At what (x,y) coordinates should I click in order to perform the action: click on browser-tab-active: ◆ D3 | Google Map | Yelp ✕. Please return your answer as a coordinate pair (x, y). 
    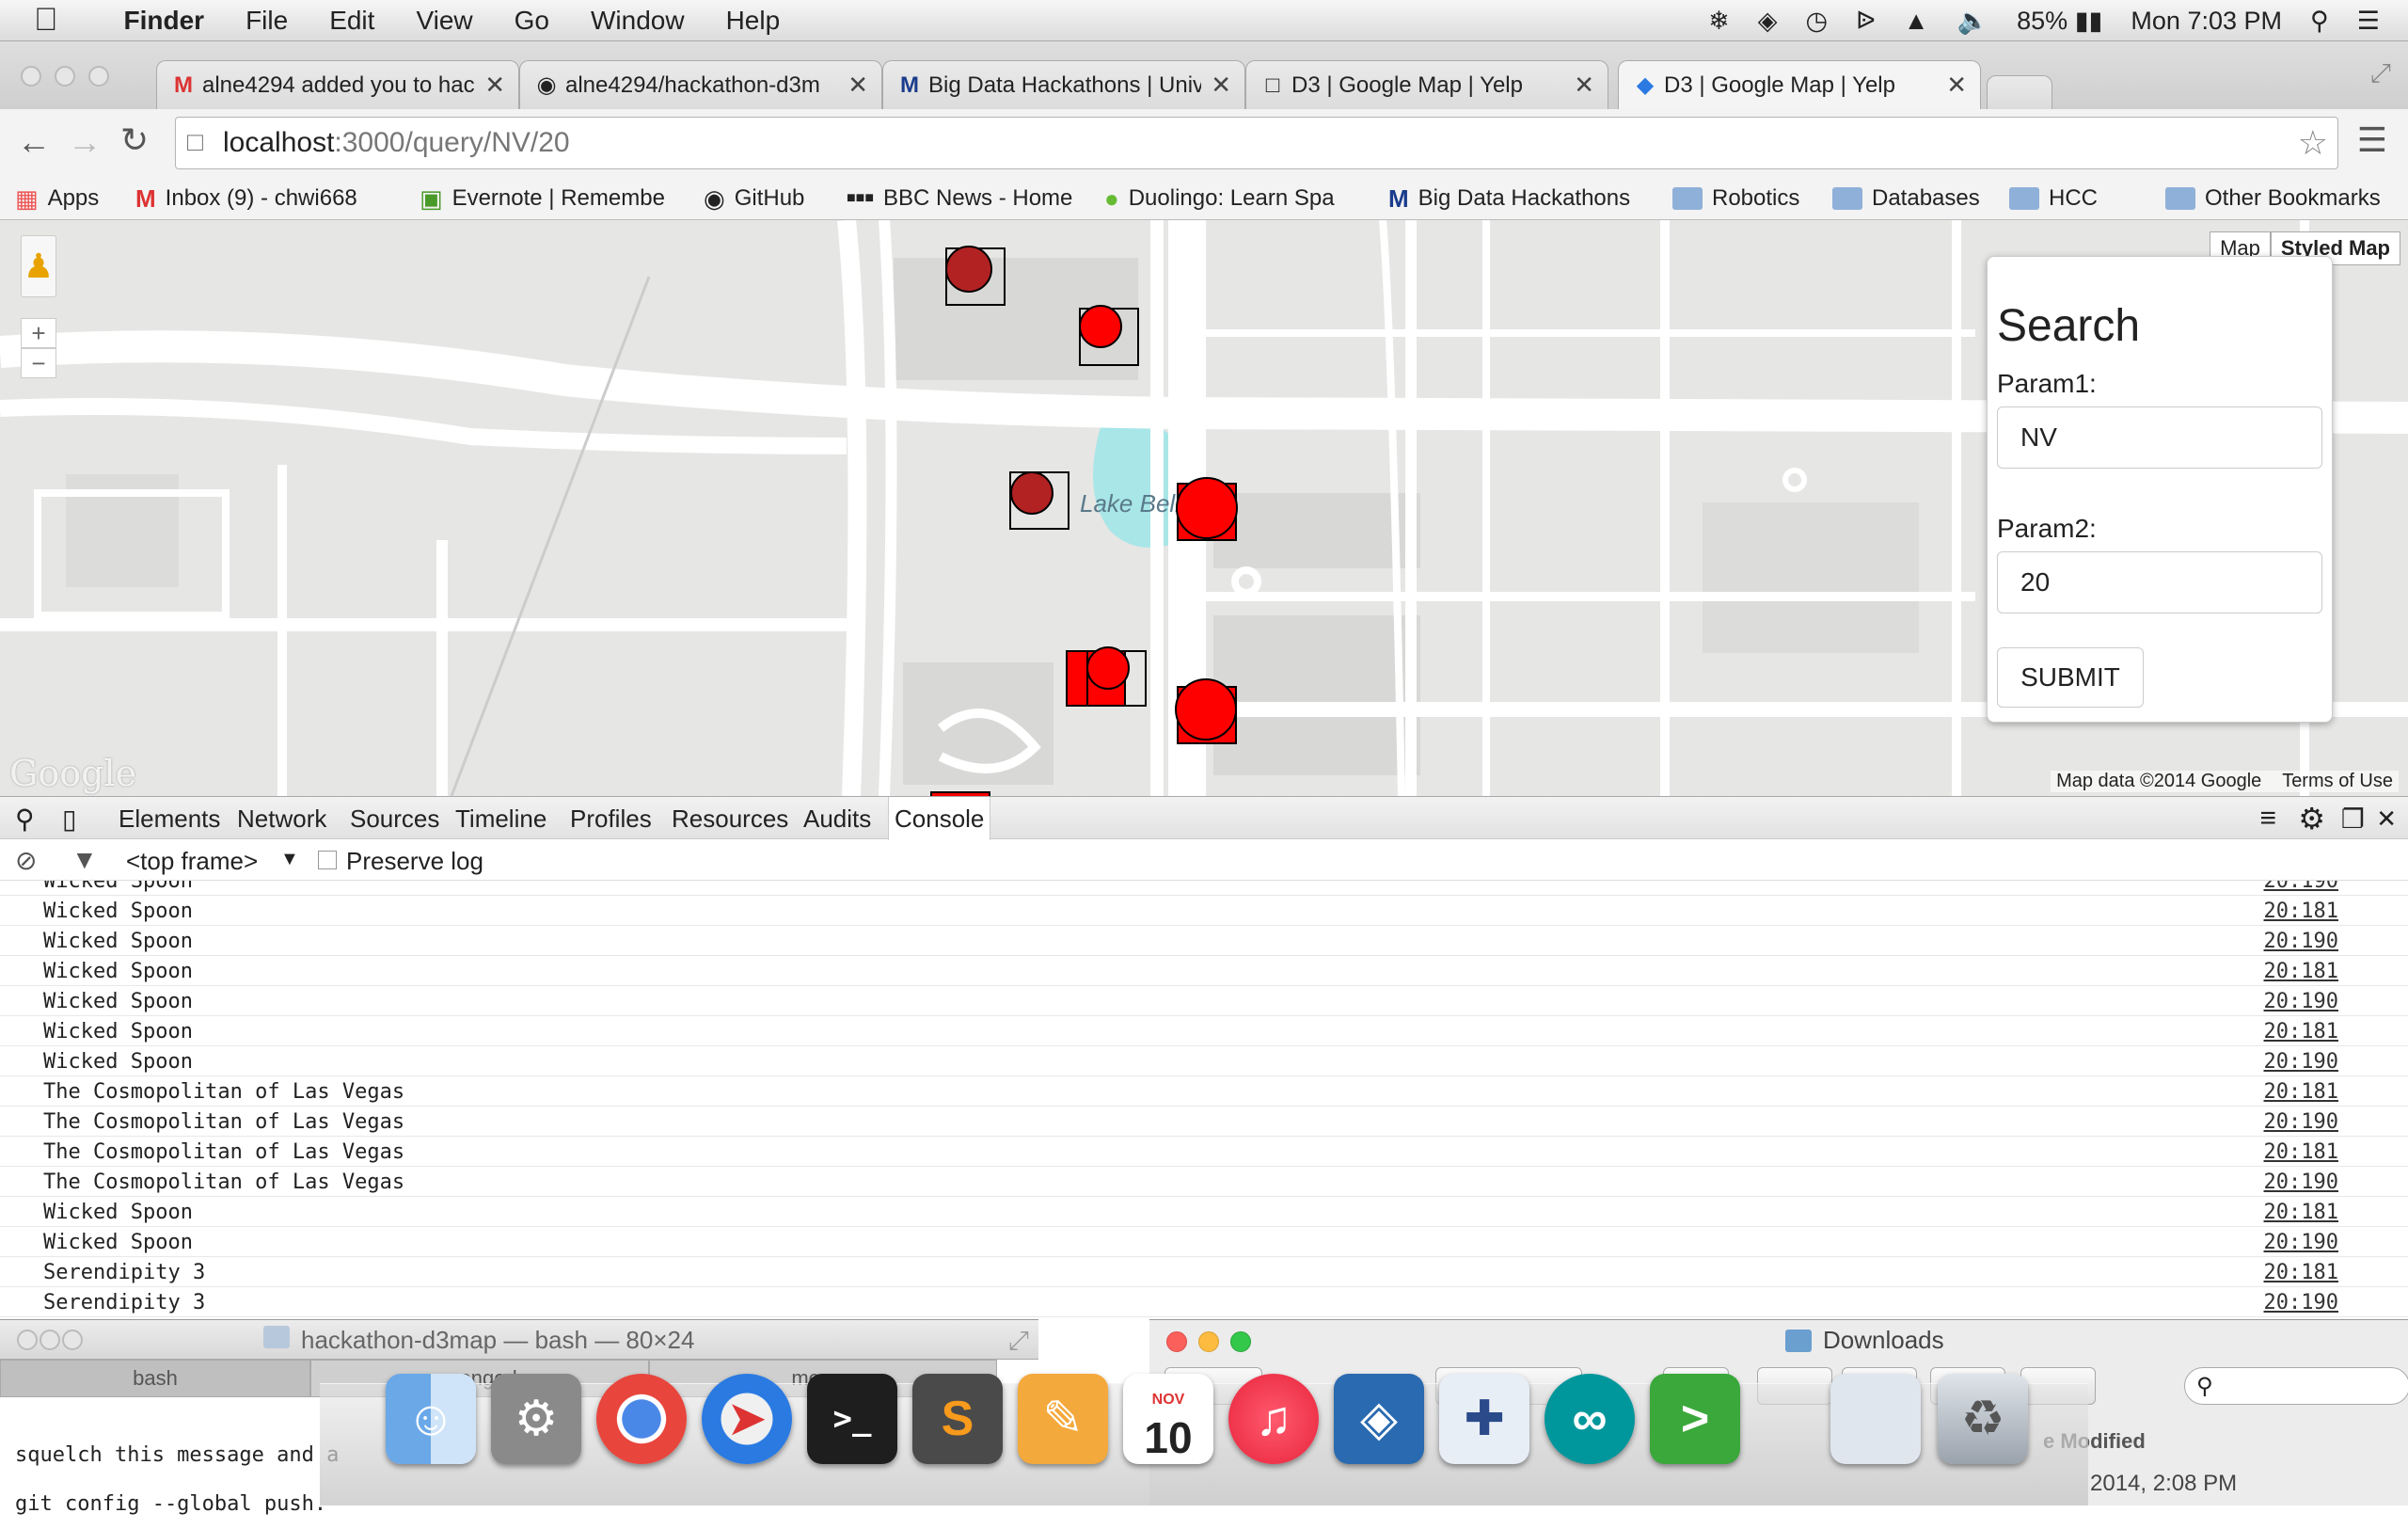
    Looking at the image, I should click on (1800, 84).